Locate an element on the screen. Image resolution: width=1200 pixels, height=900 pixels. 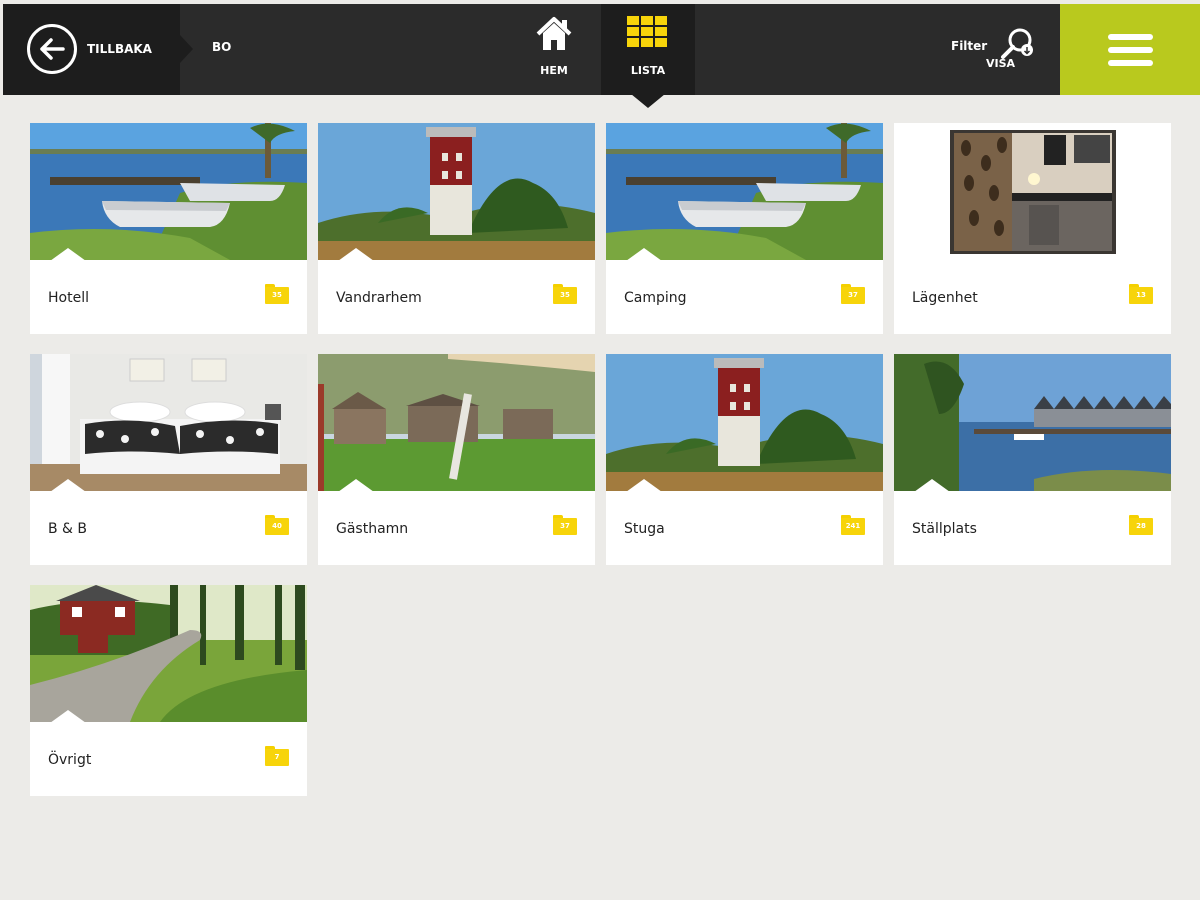
category-count: 13 is located at coordinates (1141, 295).